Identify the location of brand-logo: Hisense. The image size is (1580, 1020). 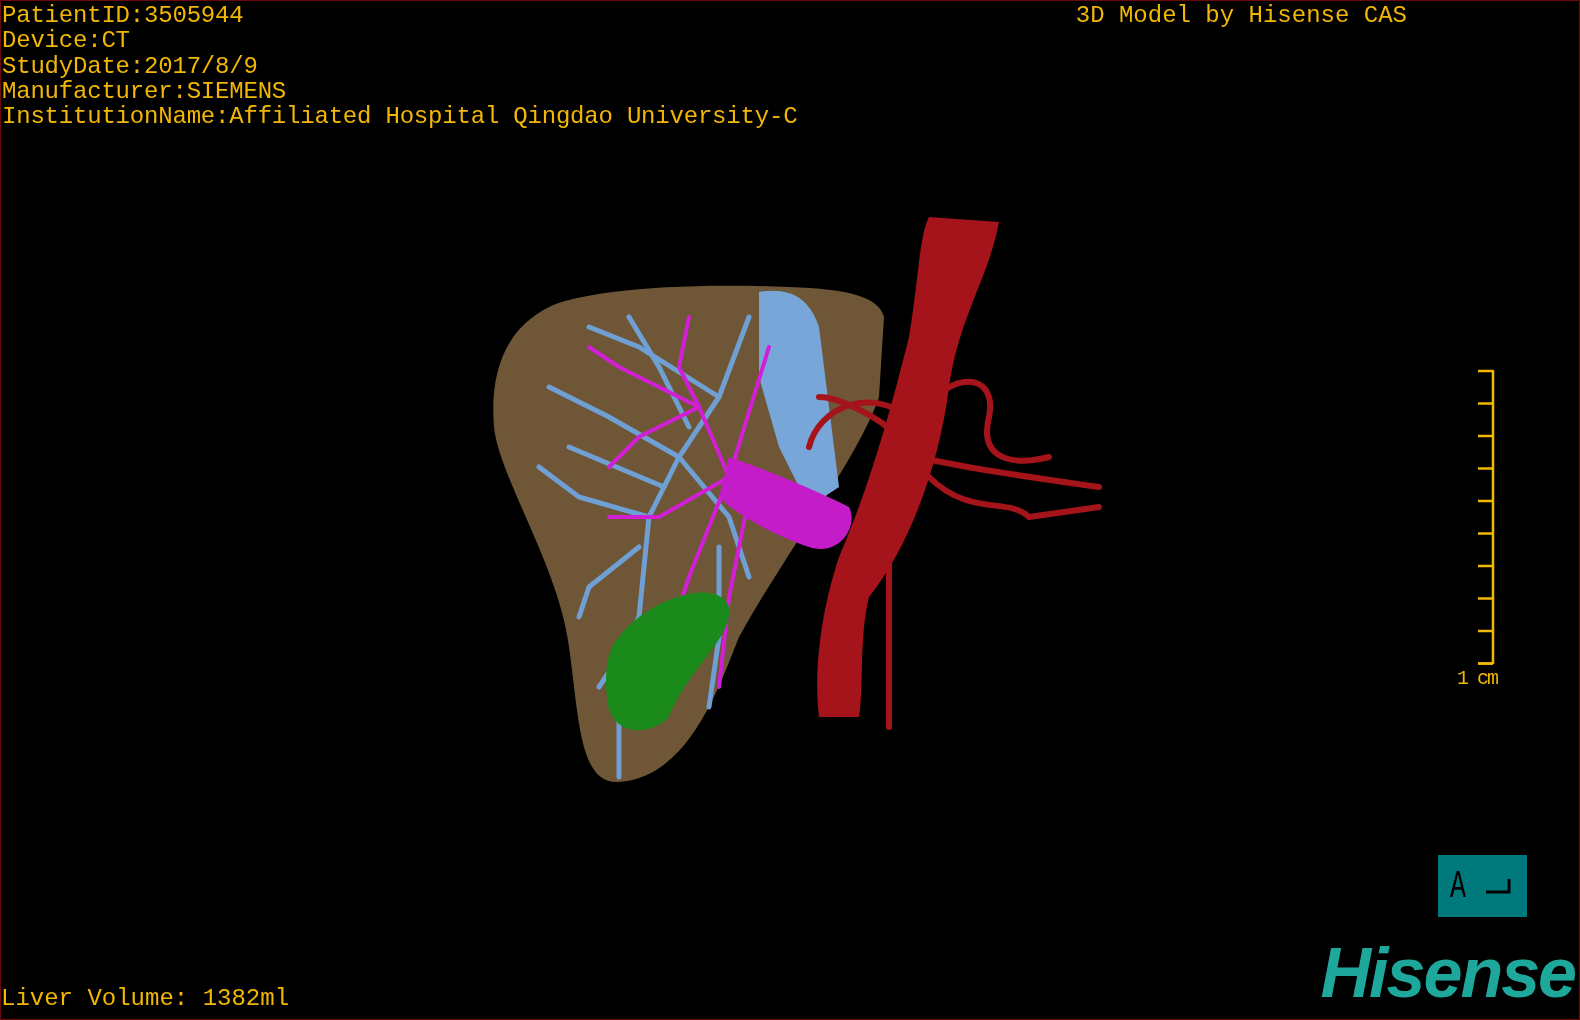
(1447, 973).